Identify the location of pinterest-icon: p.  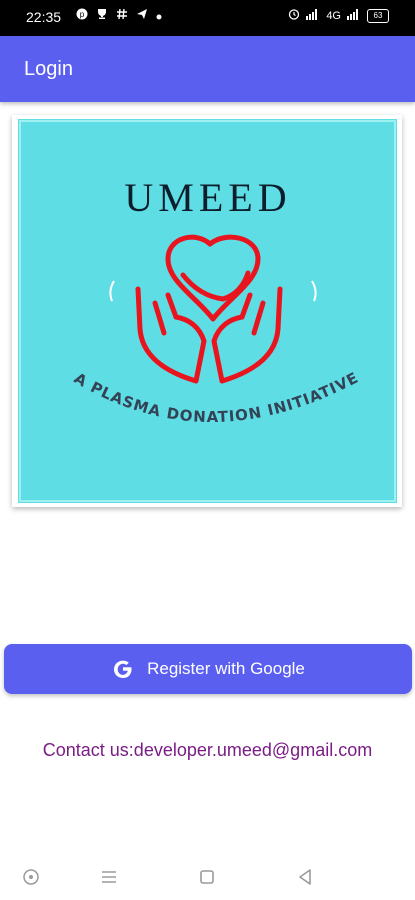
(82, 15).